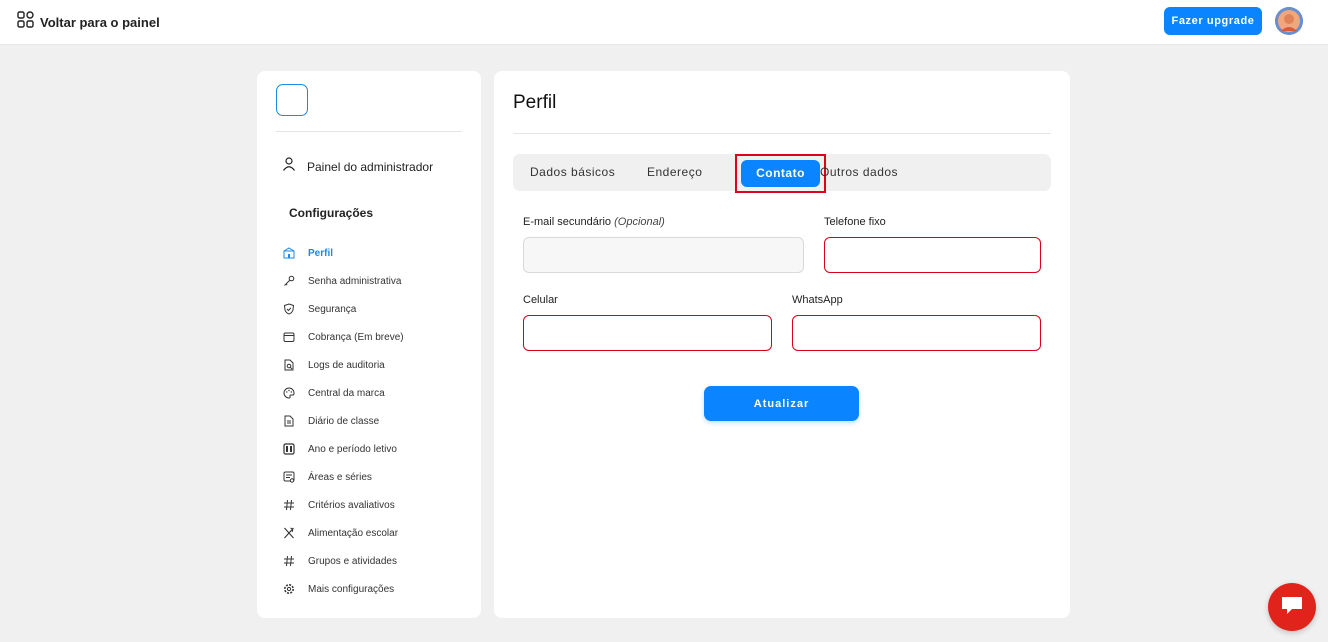 Image resolution: width=1328 pixels, height=642 pixels. Describe the element at coordinates (674, 172) in the screenshot. I see `tab-endereco: Endereço` at that location.